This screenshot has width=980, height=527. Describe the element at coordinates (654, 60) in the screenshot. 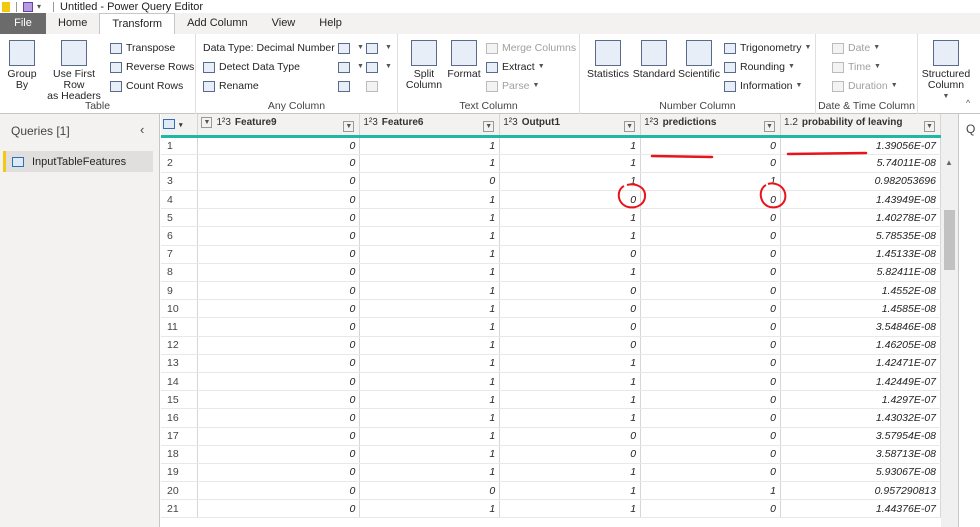

I see `standard-button: Standard` at that location.